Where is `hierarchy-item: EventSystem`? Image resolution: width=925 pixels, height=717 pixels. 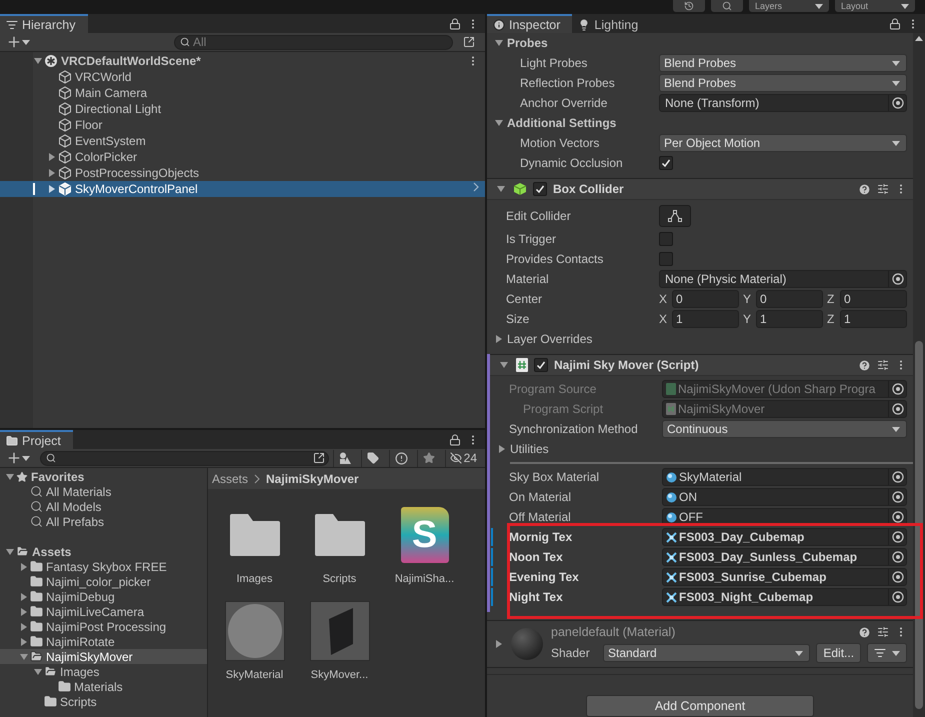 hierarchy-item: EventSystem is located at coordinates (242, 141).